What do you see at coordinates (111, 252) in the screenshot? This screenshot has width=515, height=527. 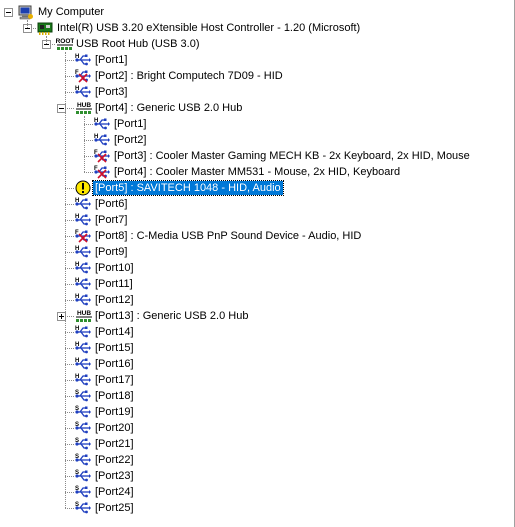 I see `tree-node-label: [Port9]` at bounding box center [111, 252].